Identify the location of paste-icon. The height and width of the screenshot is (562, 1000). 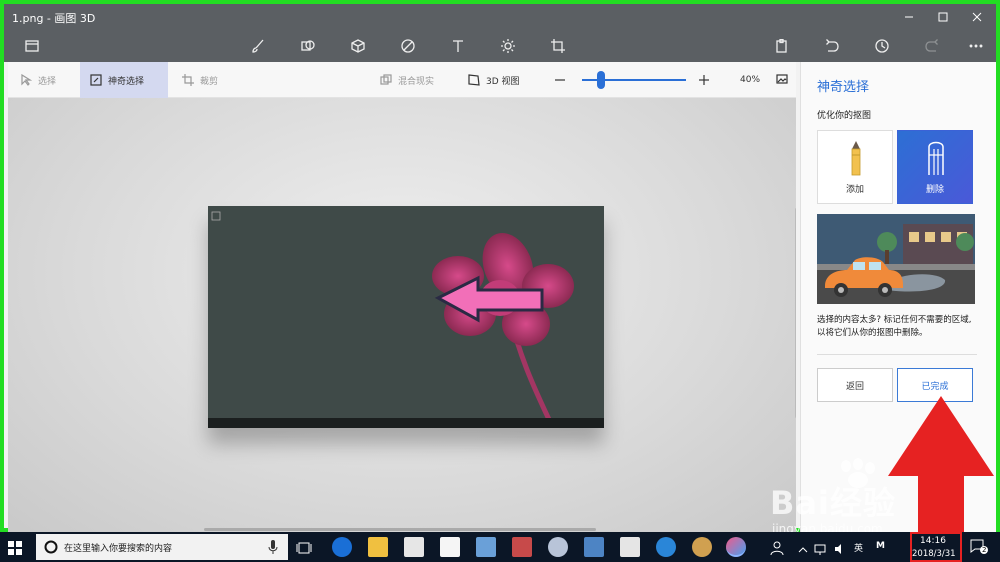
(781, 46).